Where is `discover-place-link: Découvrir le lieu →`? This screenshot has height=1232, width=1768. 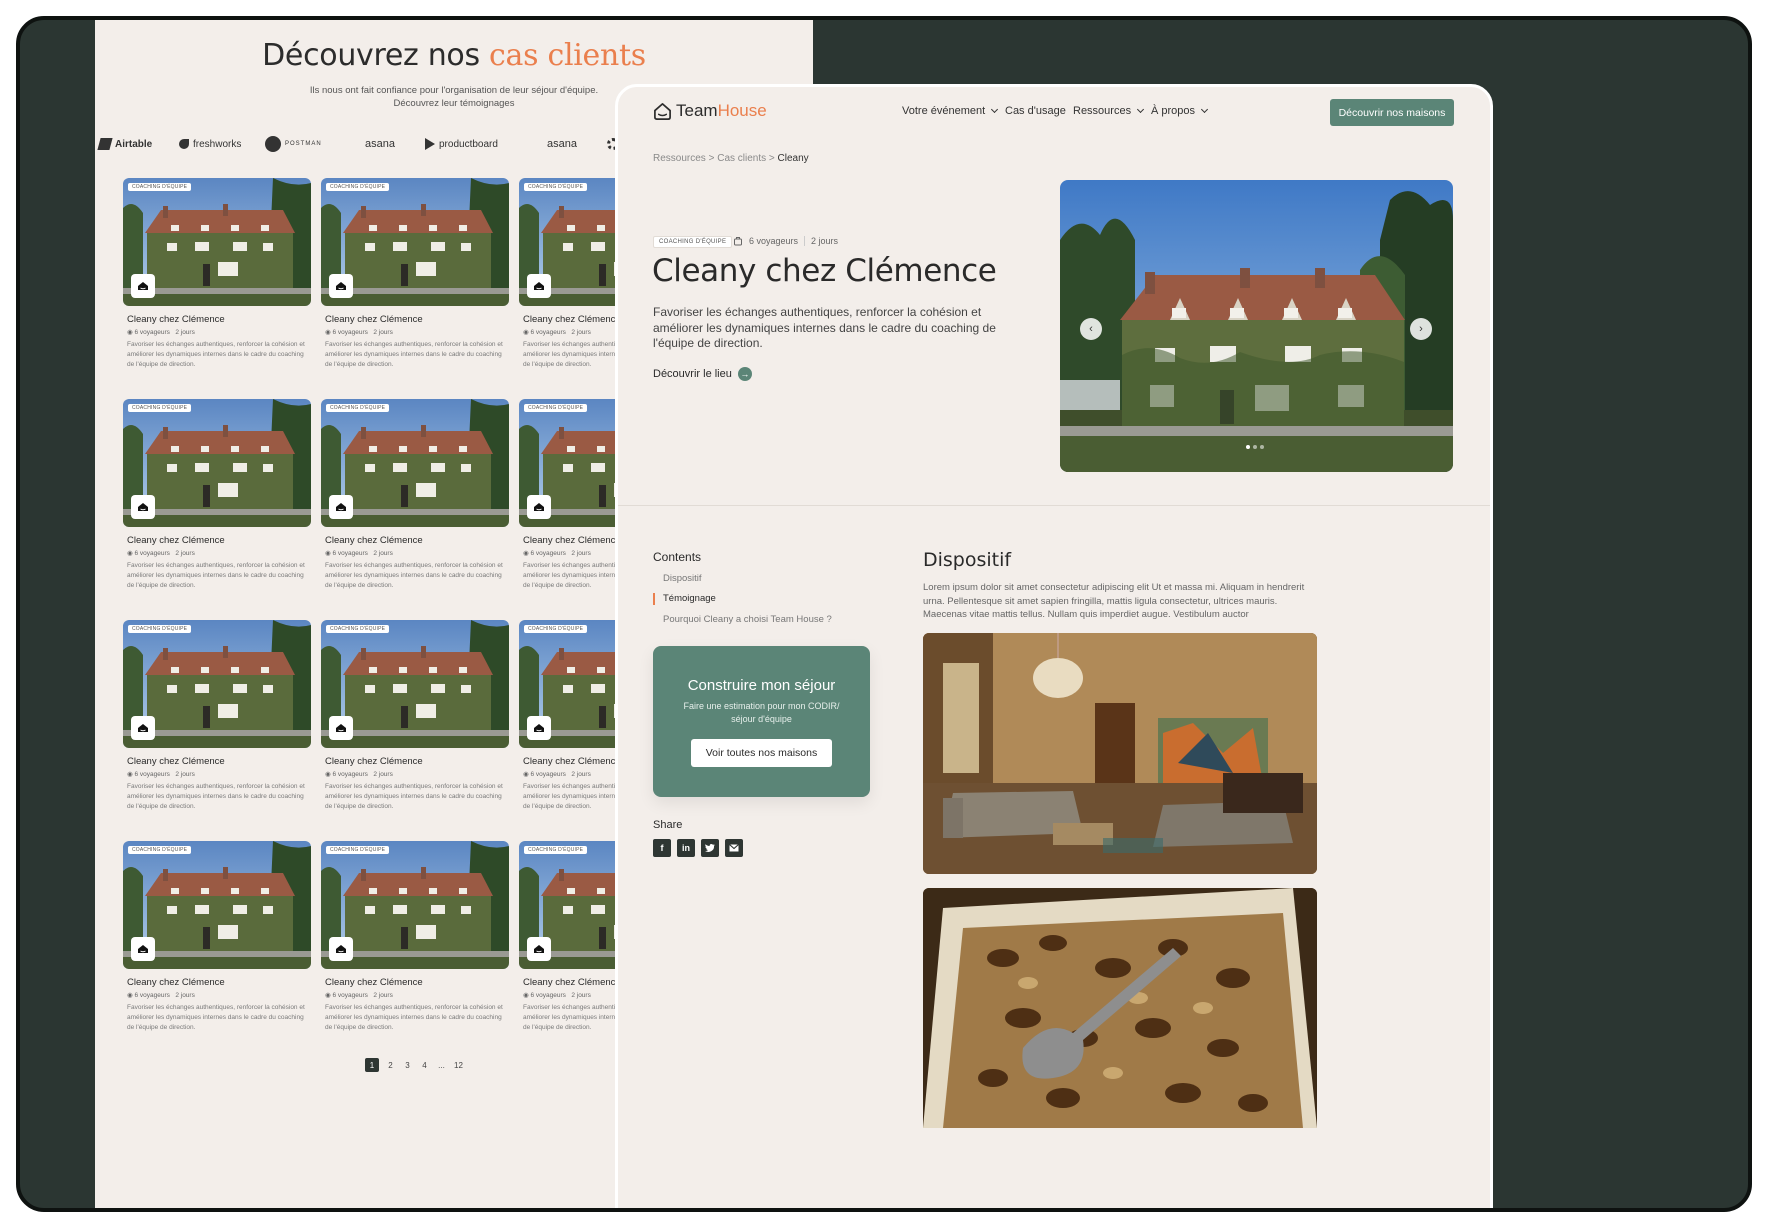 discover-place-link: Découvrir le lieu → is located at coordinates (702, 374).